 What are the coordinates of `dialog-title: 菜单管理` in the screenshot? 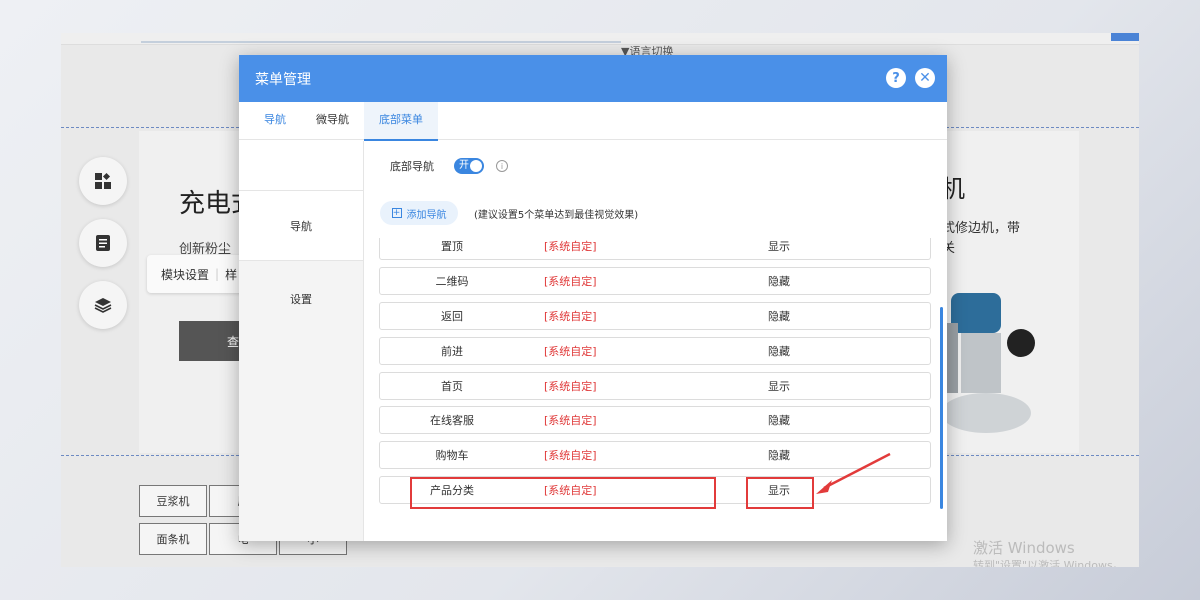 It's located at (283, 79).